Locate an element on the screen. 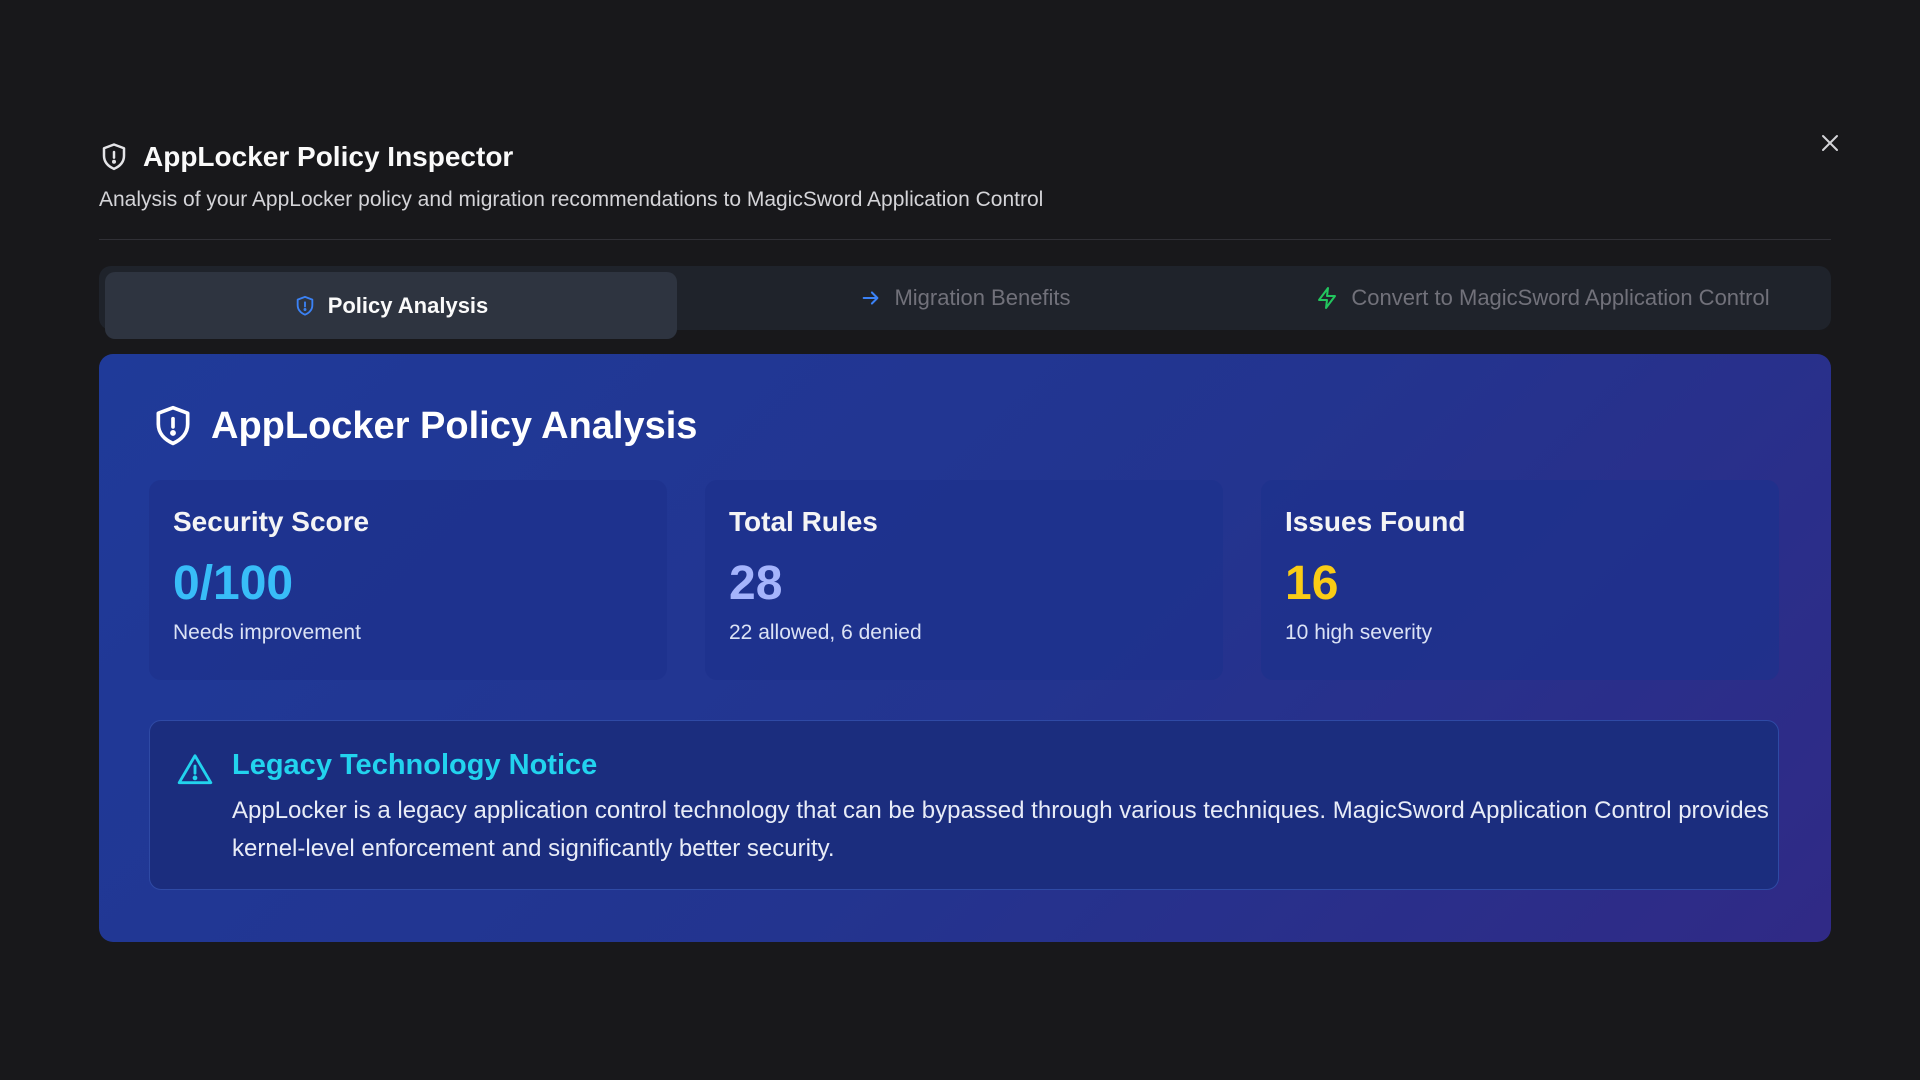 This screenshot has height=1080, width=1920. stat-card-total-rules: Total Rules 28 22 allowed, 6 denied is located at coordinates (964, 580).